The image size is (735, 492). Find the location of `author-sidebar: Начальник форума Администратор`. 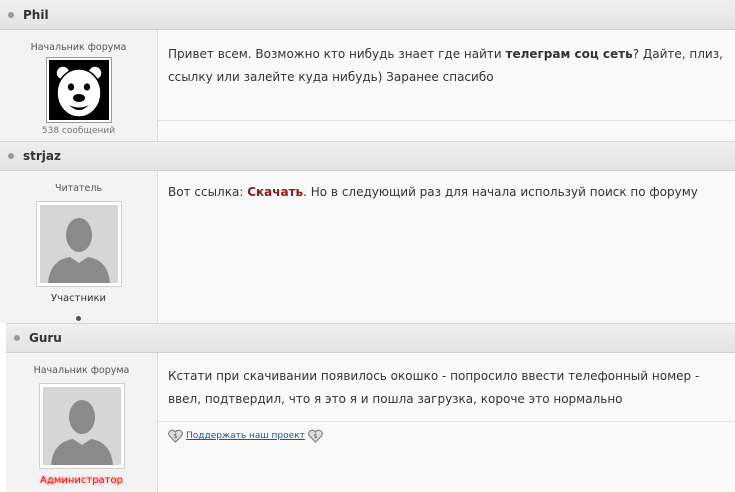

author-sidebar: Начальник форума Администратор is located at coordinates (82, 422).